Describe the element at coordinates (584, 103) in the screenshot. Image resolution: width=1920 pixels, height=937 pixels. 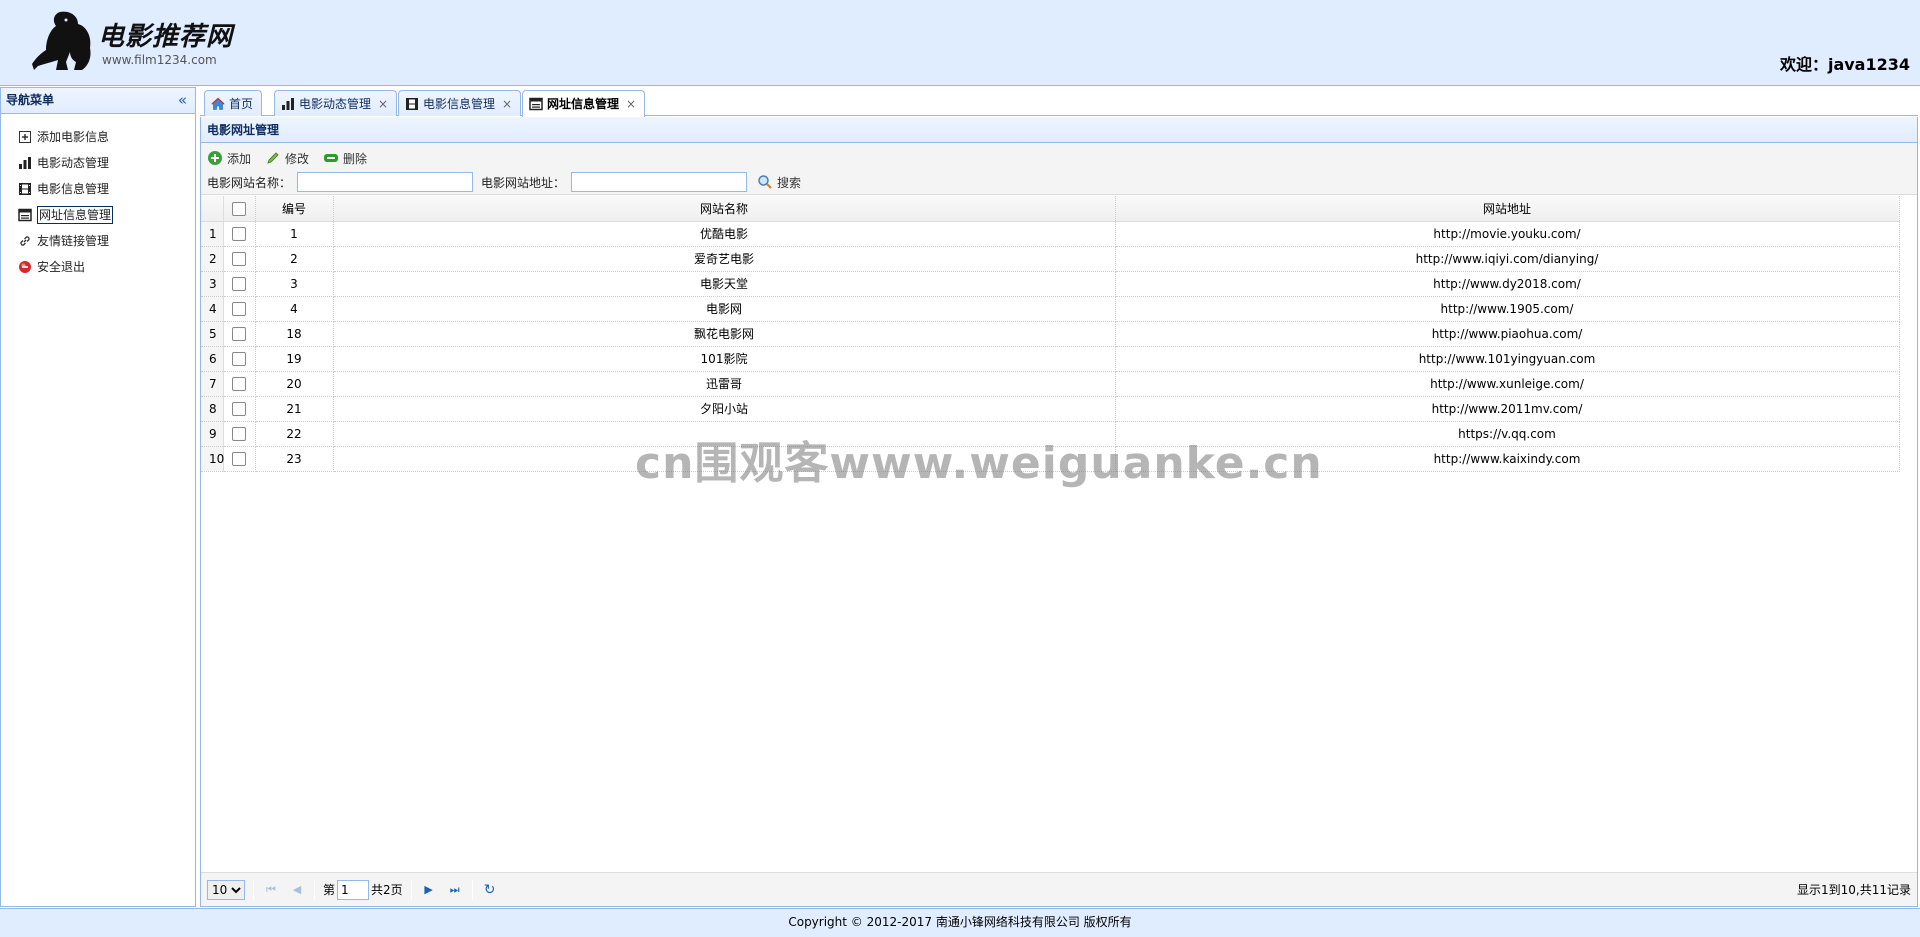
I see `tab-web-info: 网址信息管理 ×` at that location.